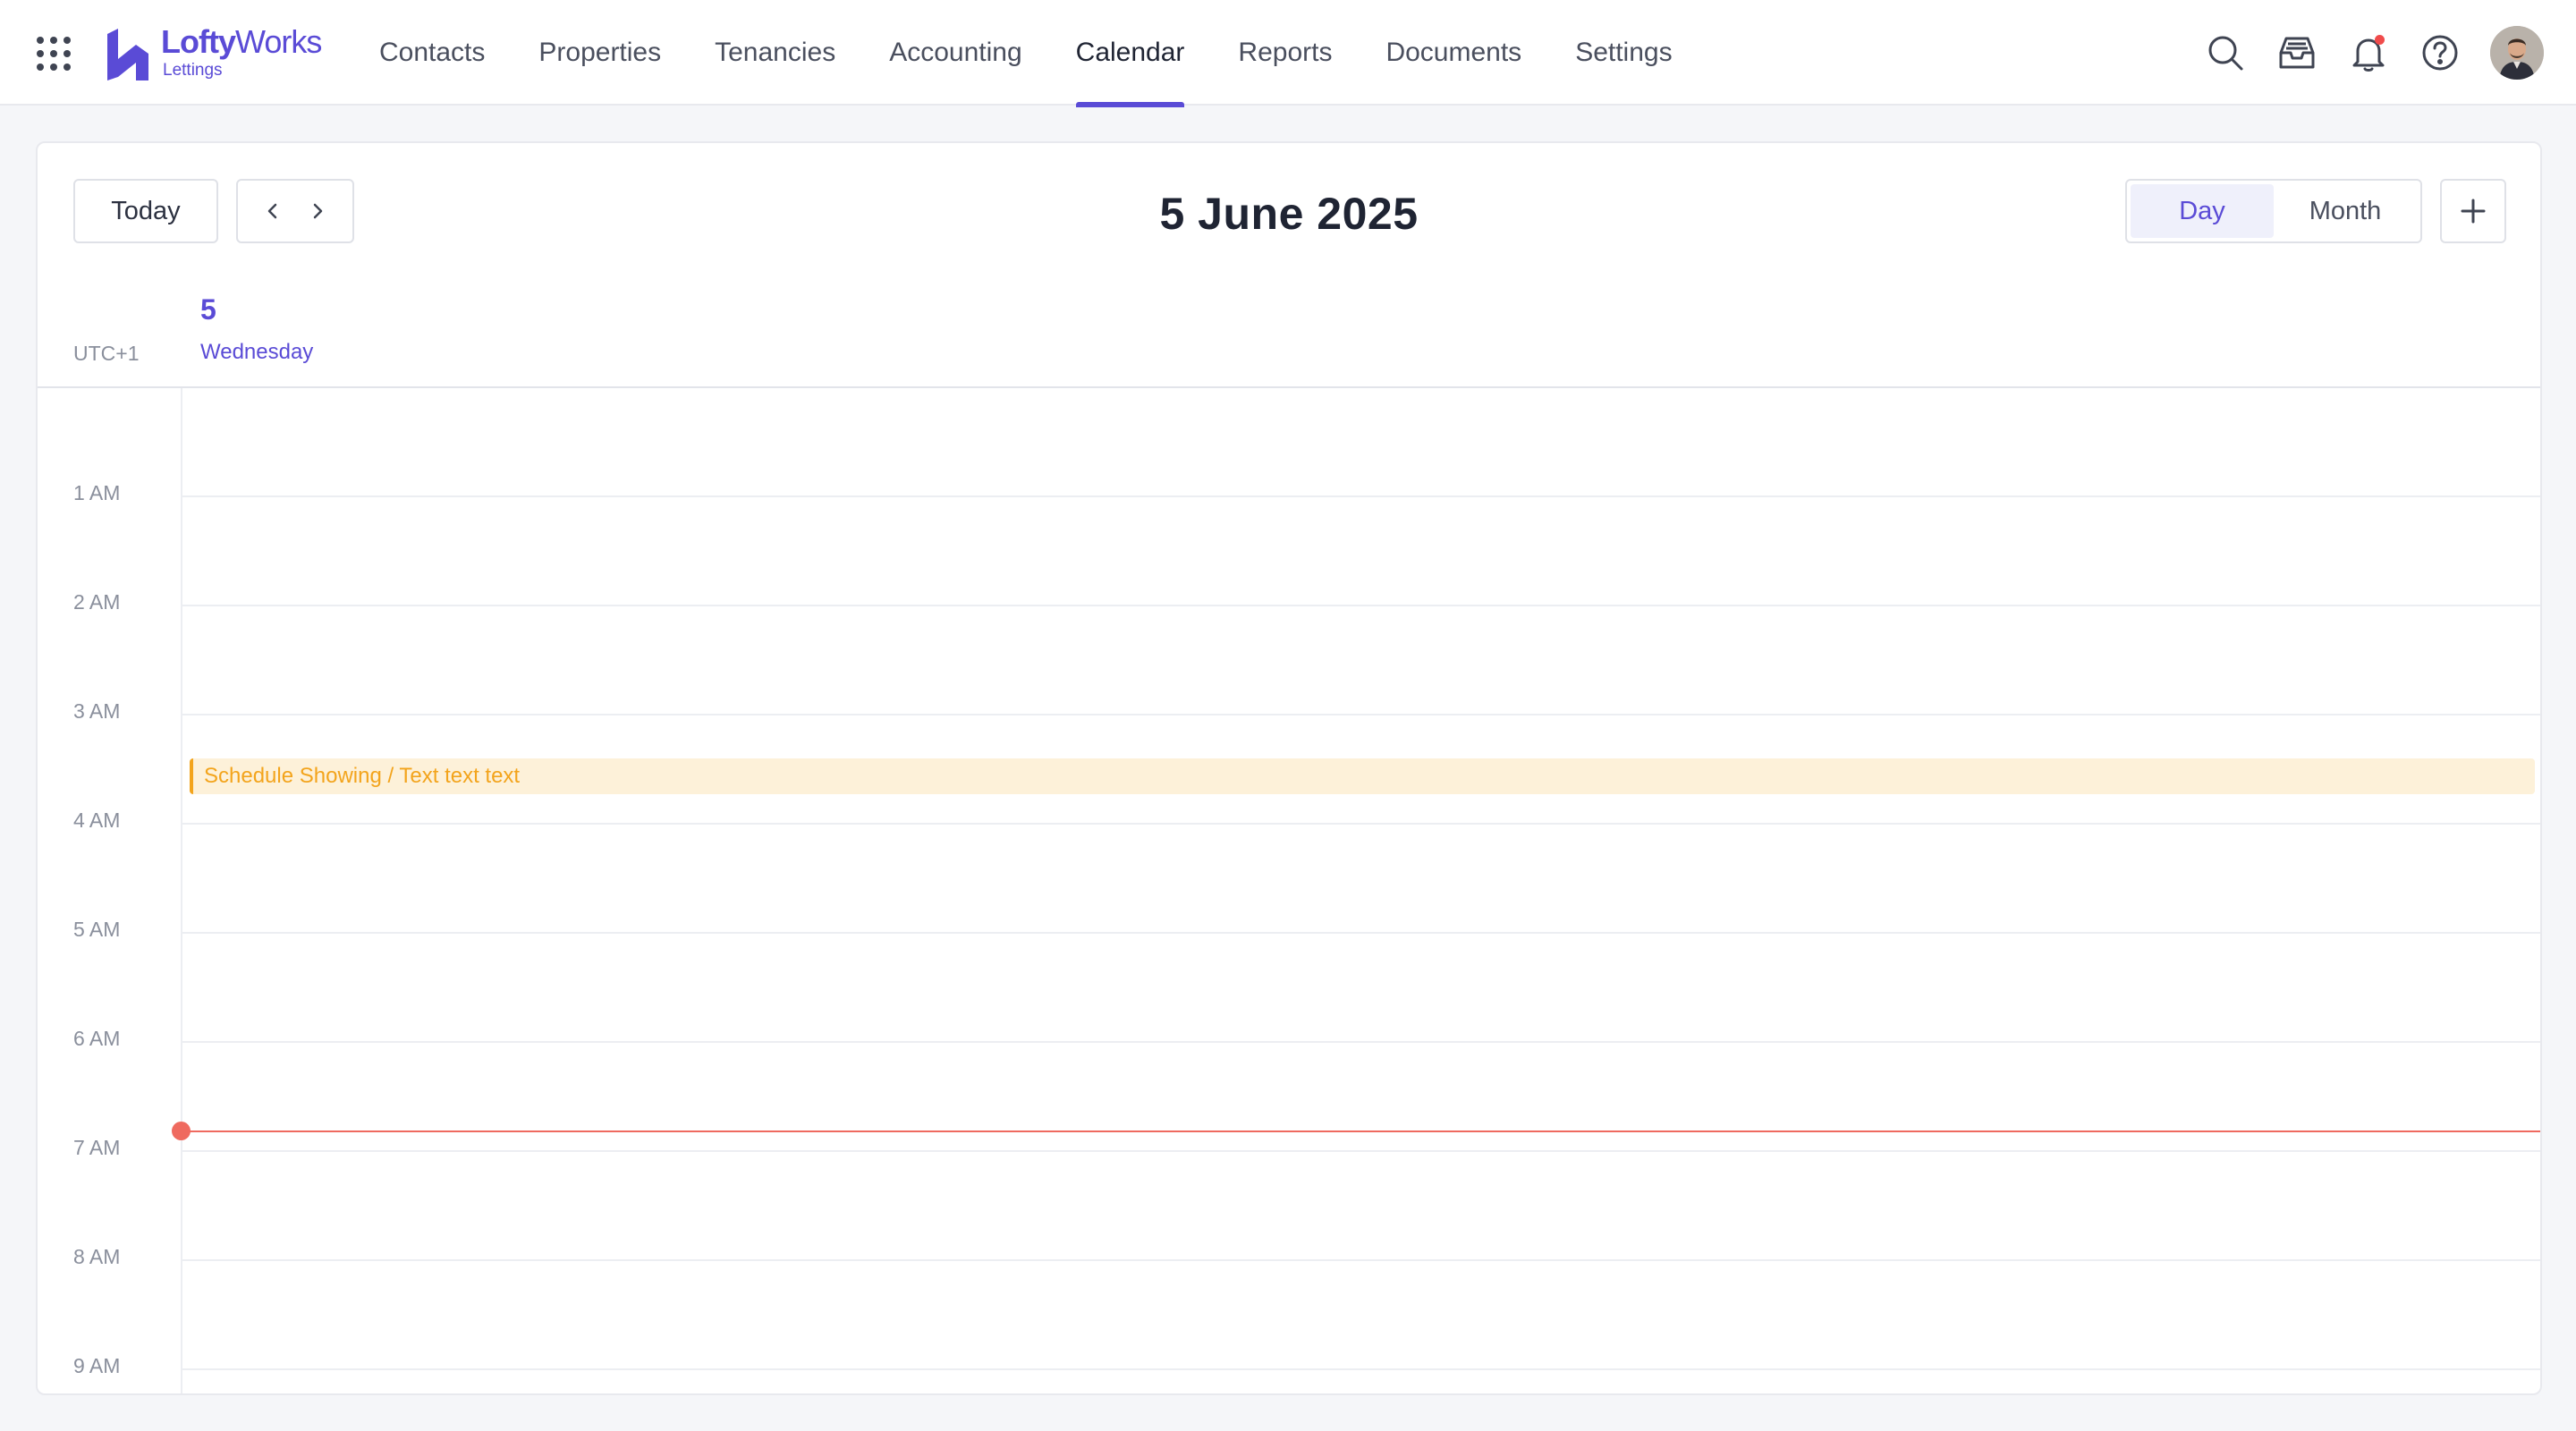  Describe the element at coordinates (193, 71) in the screenshot. I see `logo-subtitle: Lettings` at that location.